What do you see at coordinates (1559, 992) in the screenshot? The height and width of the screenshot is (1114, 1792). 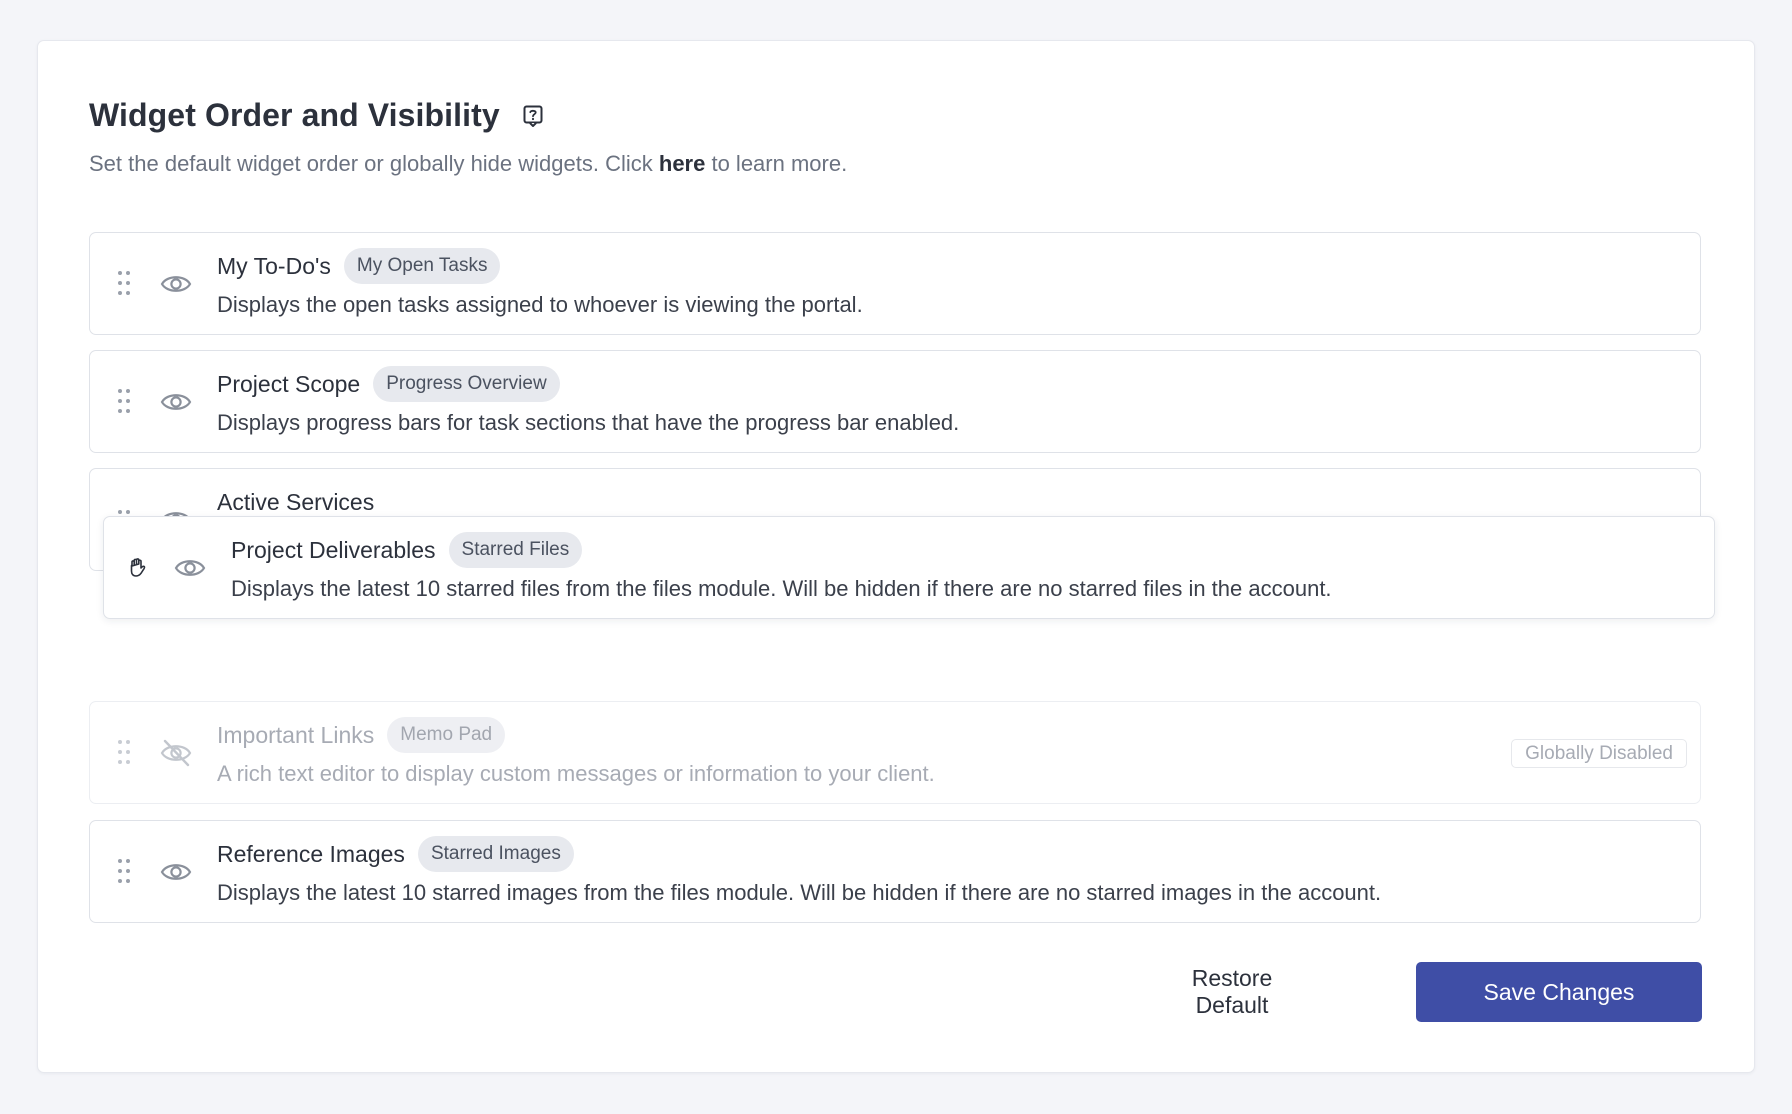 I see `save-changes-button: Save Changes` at bounding box center [1559, 992].